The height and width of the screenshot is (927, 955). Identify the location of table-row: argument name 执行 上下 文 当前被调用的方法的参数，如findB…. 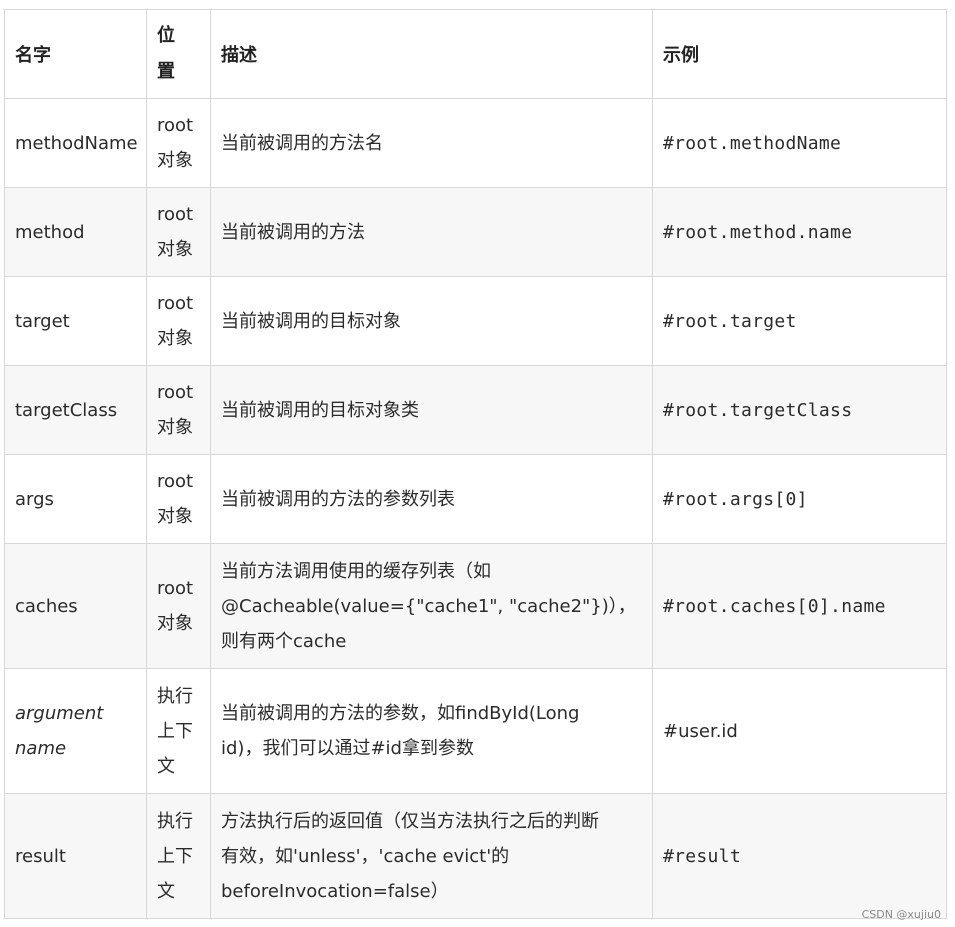
(475, 731).